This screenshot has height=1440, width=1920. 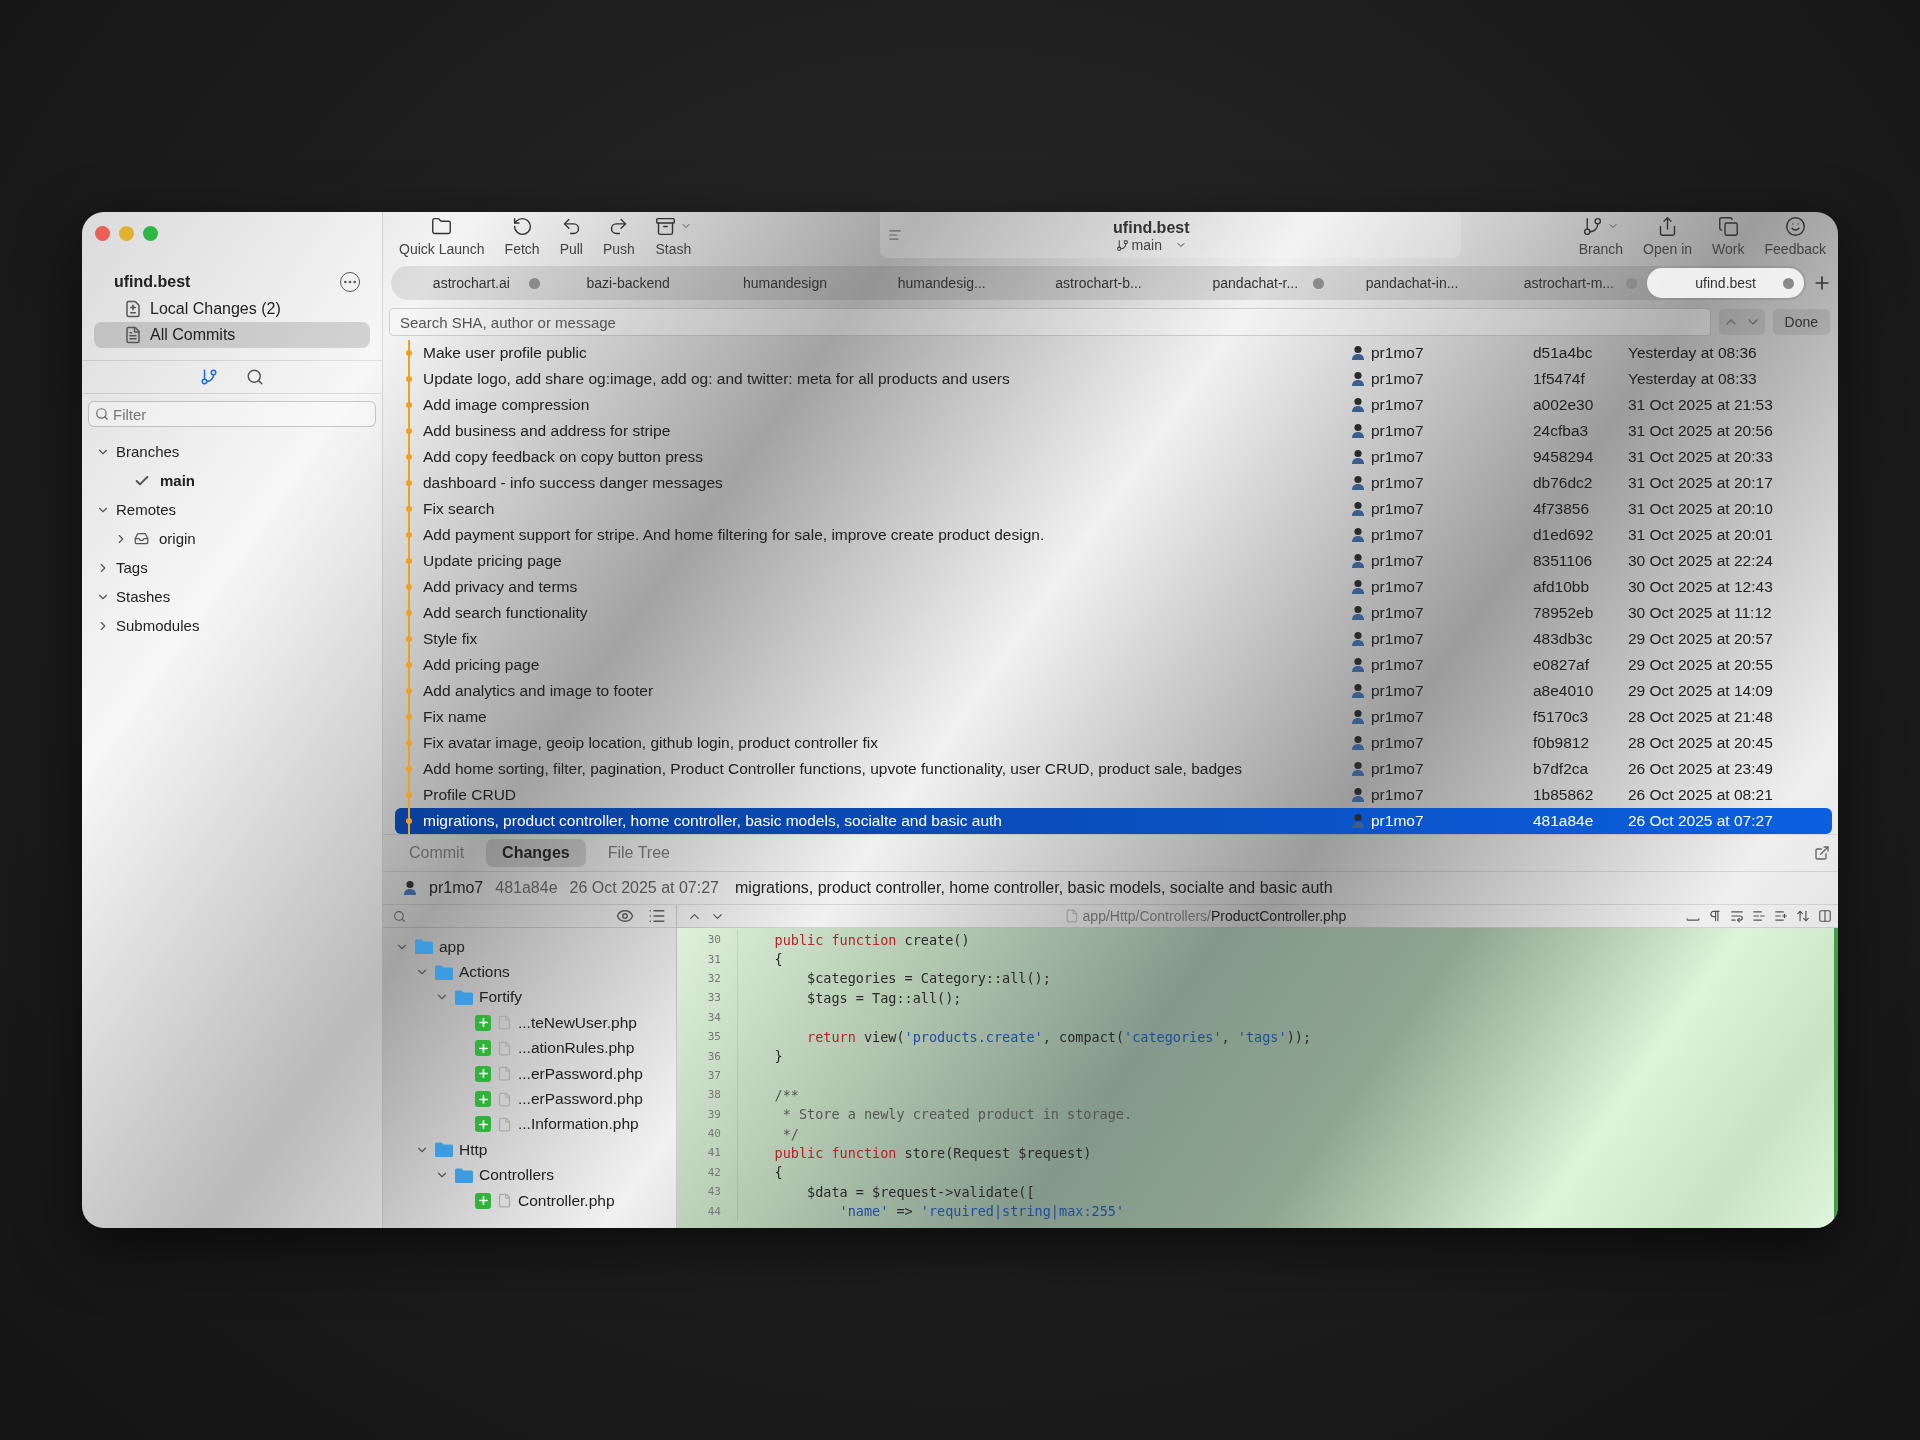 I want to click on folder-name: Controllers, so click(x=516, y=1175).